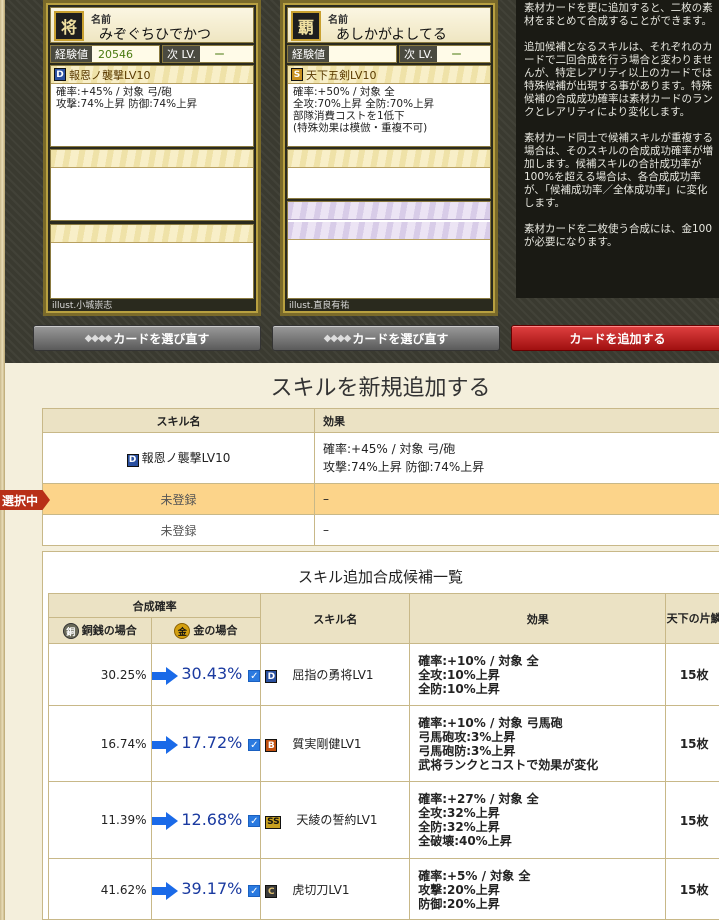 Image resolution: width=719 pixels, height=920 pixels. What do you see at coordinates (273, 822) in the screenshot?
I see `grade-ss-icon: SS` at bounding box center [273, 822].